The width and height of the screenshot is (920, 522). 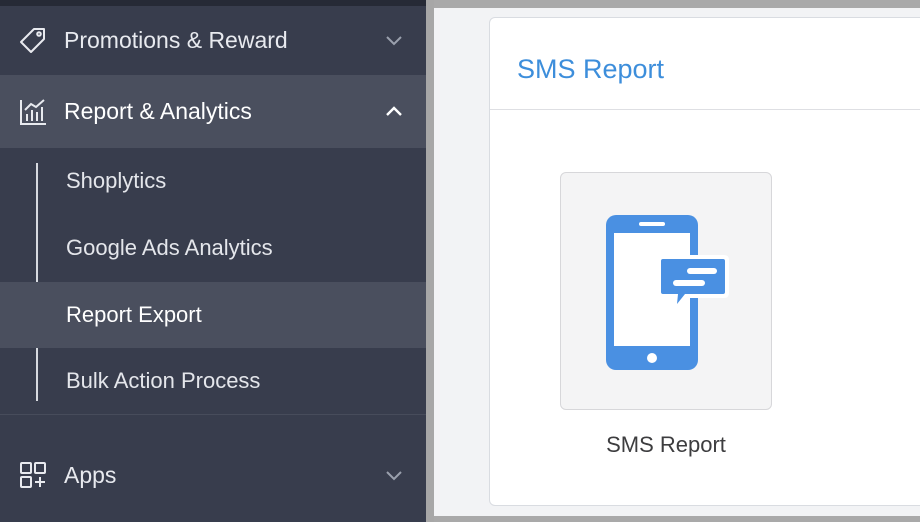 What do you see at coordinates (213, 3) in the screenshot?
I see `sidebar-top-strip` at bounding box center [213, 3].